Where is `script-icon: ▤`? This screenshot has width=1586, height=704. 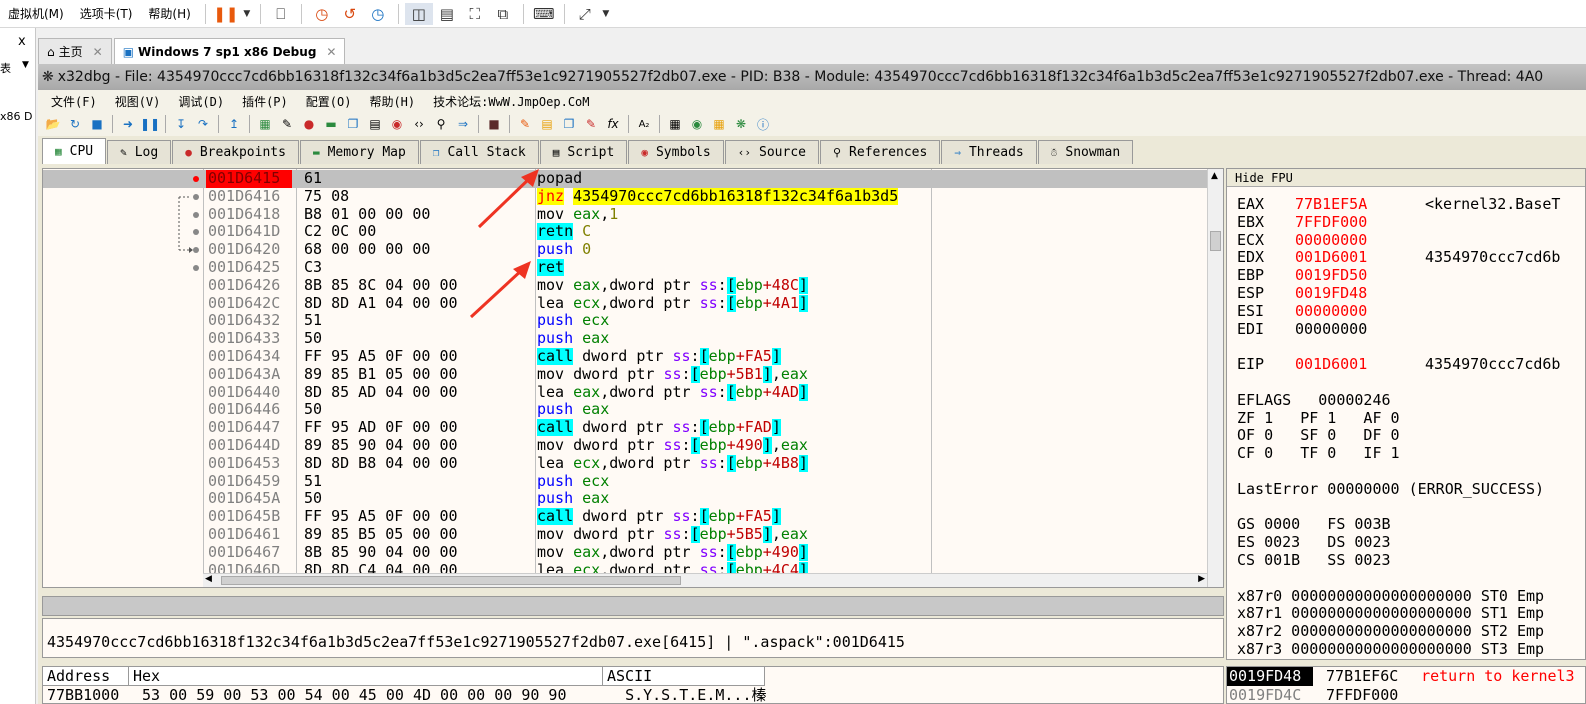
script-icon: ▤ is located at coordinates (375, 124).